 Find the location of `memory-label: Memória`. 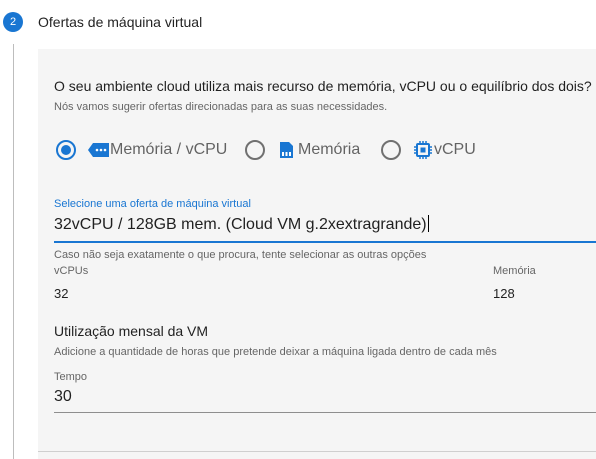

memory-label: Memória is located at coordinates (514, 271).